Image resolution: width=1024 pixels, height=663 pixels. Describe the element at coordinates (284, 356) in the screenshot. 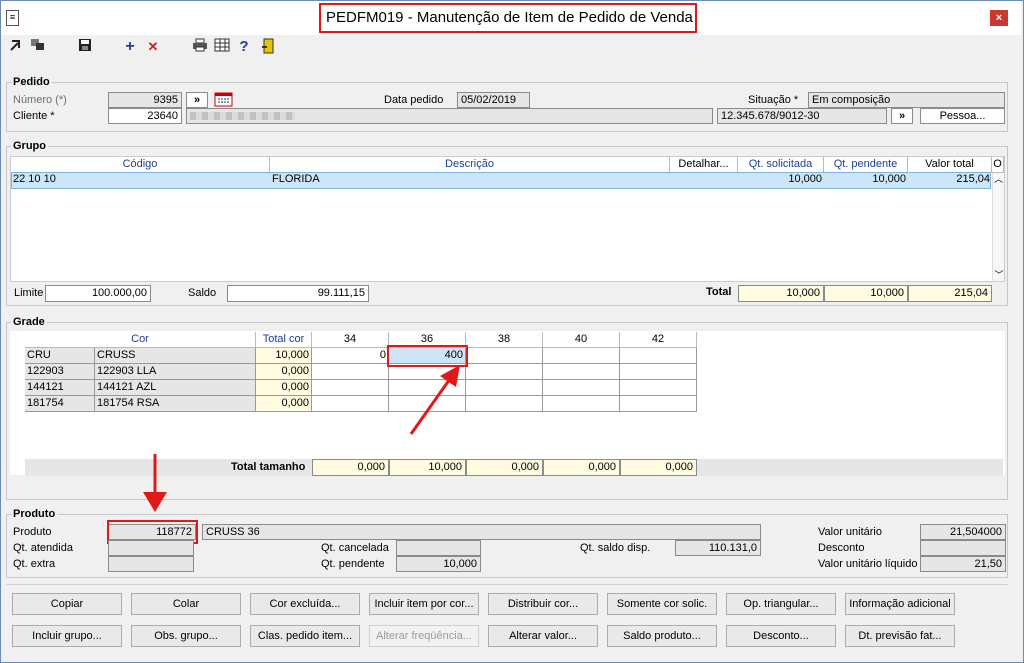

I see `grade-row-total: 10,000` at that location.